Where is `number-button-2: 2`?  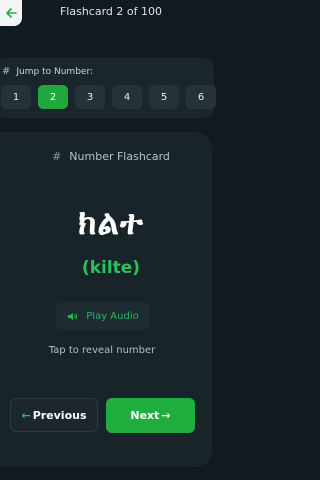 number-button-2: 2 is located at coordinates (53, 97).